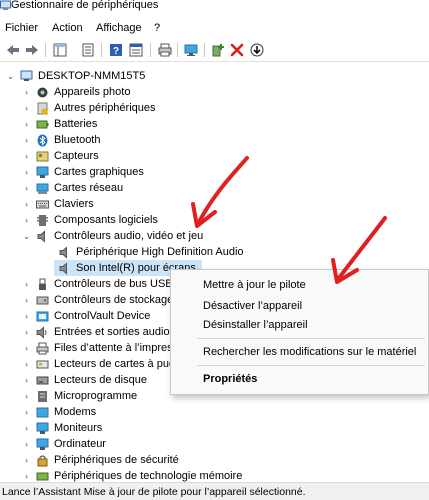  What do you see at coordinates (62, 428) in the screenshot?
I see `tree-category: › Moniteurs` at bounding box center [62, 428].